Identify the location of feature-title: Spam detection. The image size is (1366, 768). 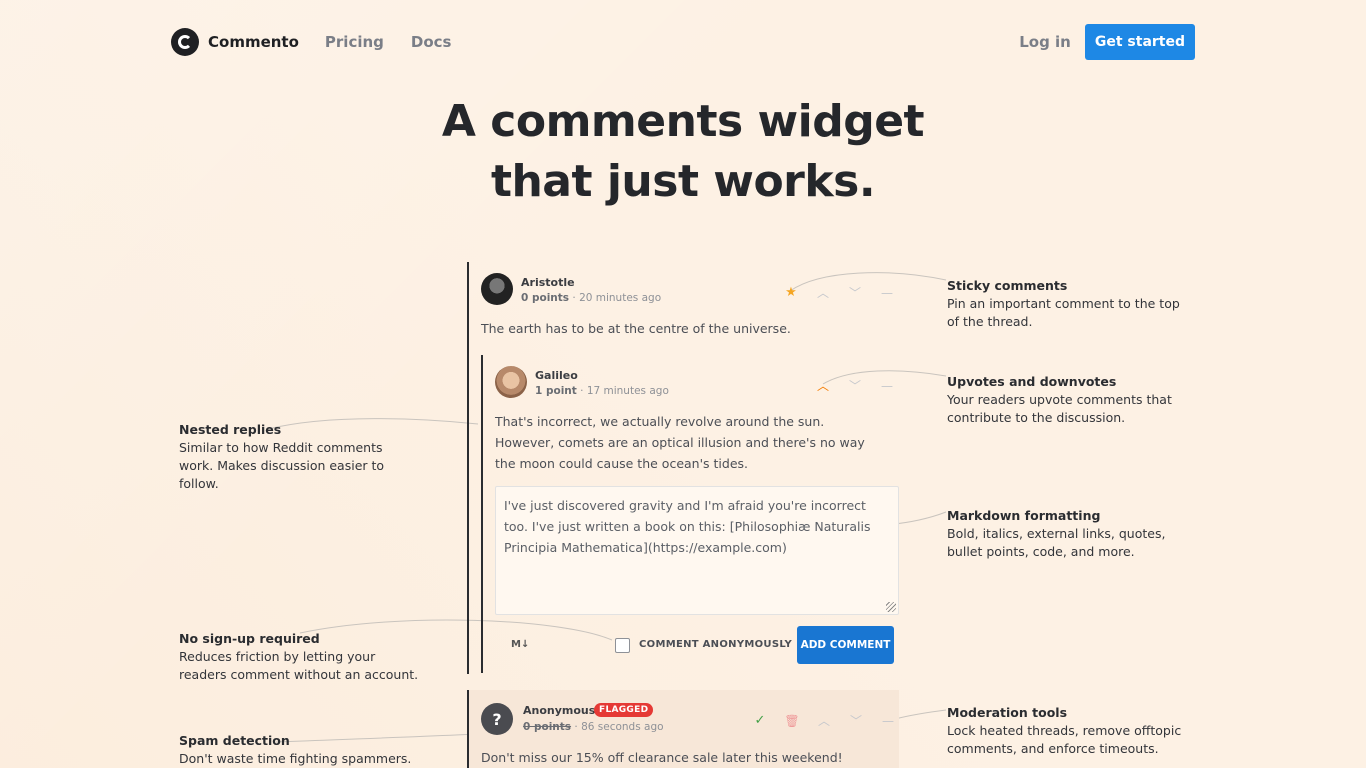
(234, 740).